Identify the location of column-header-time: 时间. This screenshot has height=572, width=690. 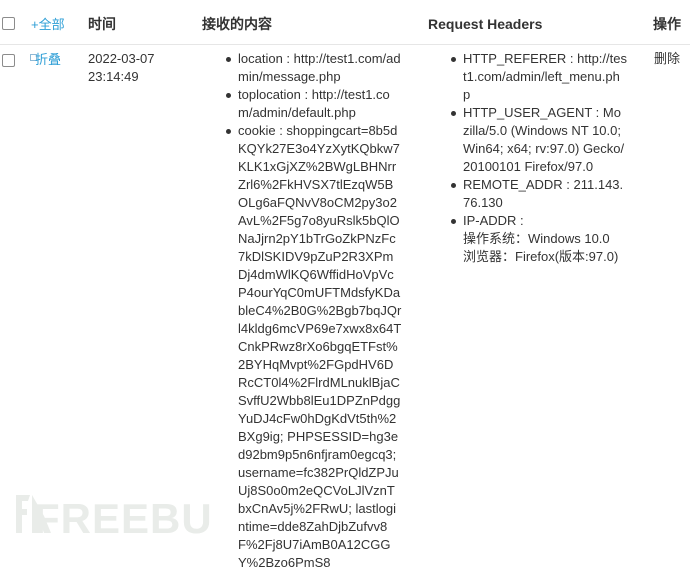
(102, 24).